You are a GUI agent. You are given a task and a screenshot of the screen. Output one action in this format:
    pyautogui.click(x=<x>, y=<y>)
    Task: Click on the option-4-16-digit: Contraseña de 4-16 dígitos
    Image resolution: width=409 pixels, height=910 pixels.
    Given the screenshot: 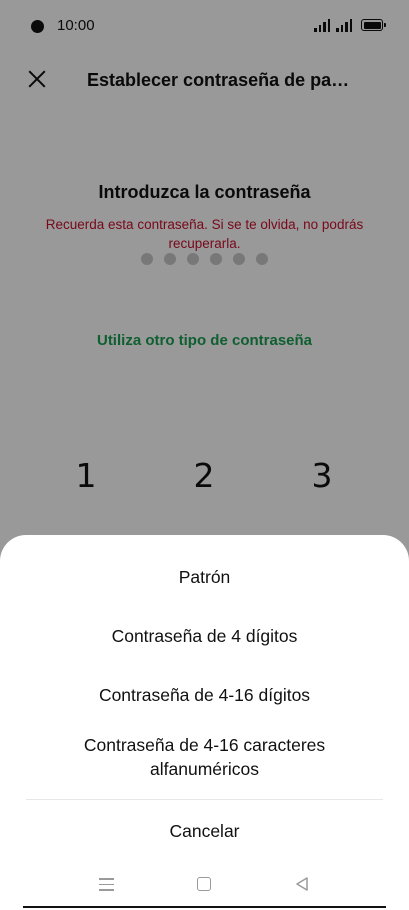 What is the action you would take?
    pyautogui.click(x=204, y=695)
    